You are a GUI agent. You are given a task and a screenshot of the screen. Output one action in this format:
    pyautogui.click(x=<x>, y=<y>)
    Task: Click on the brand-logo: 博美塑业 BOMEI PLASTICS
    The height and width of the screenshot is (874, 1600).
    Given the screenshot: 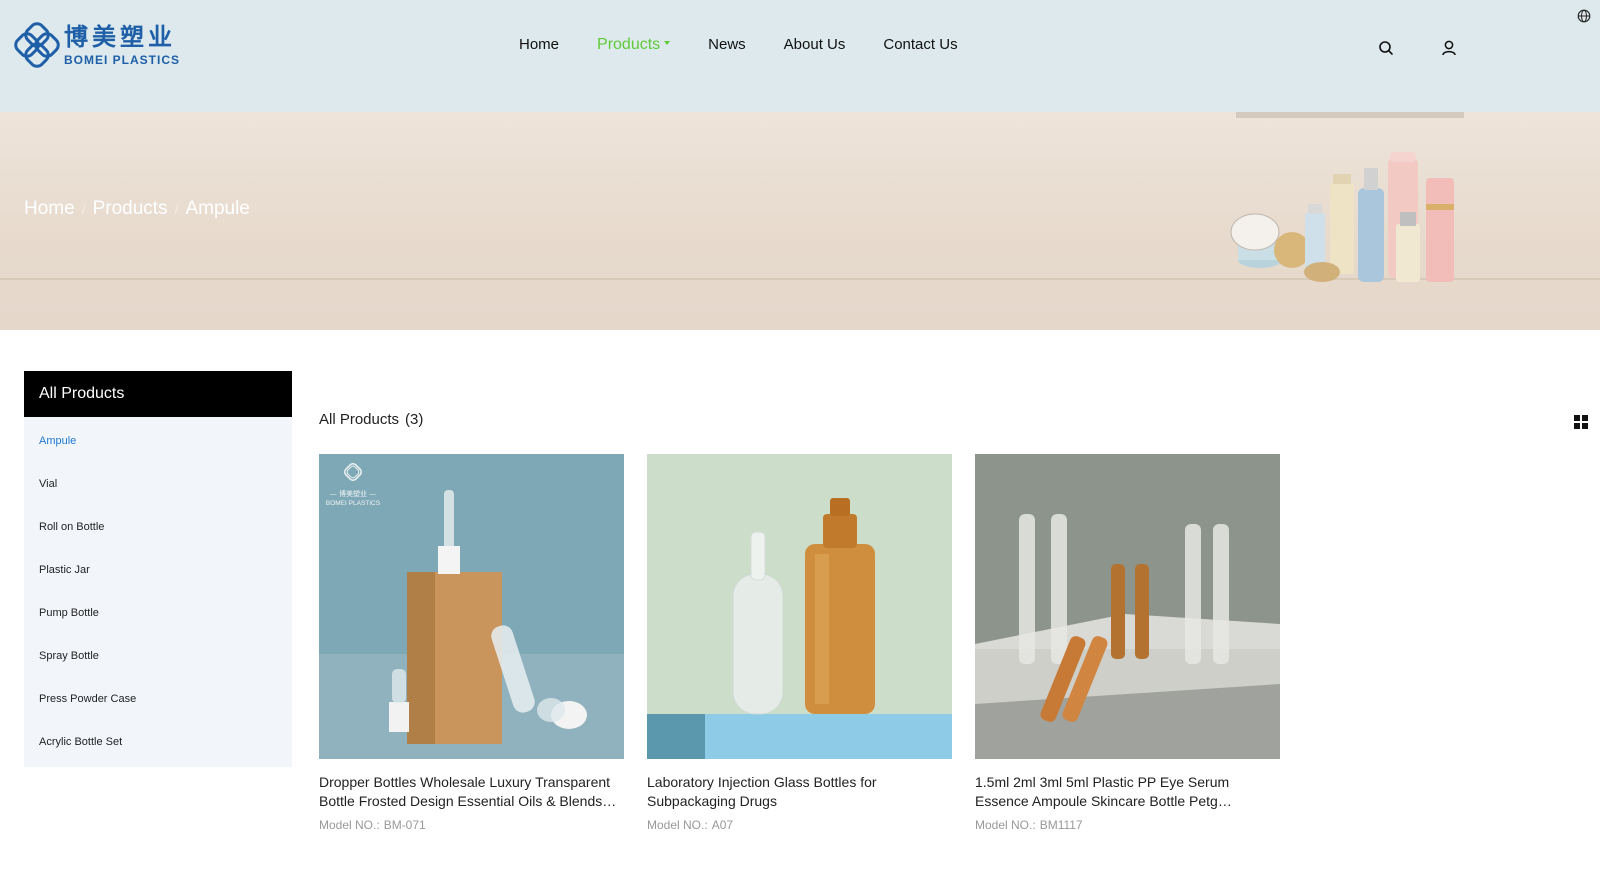 What is the action you would take?
    pyautogui.click(x=97, y=45)
    